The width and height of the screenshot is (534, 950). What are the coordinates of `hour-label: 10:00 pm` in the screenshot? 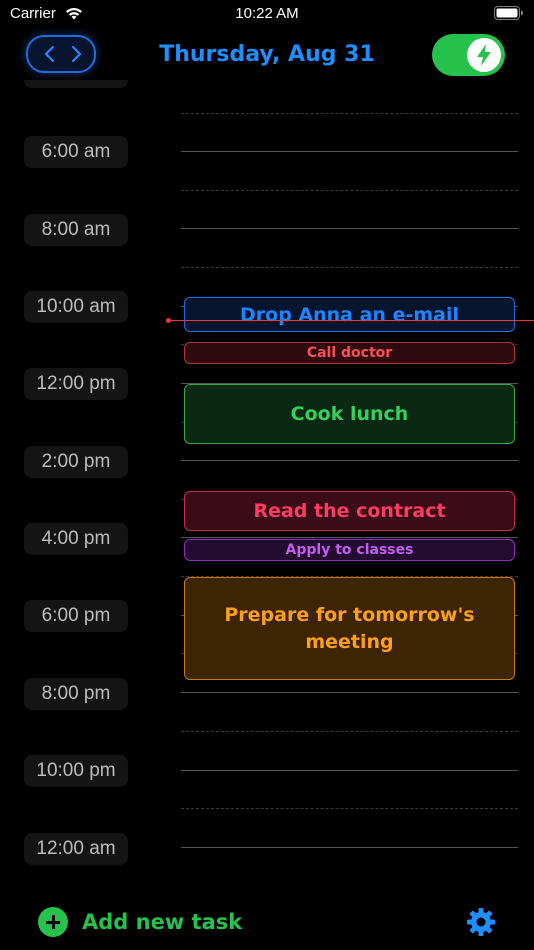 It's located at (76, 771).